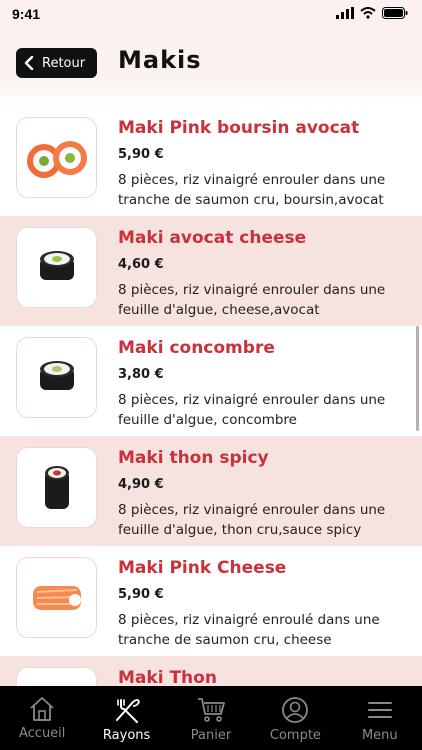 The image size is (422, 750). Describe the element at coordinates (239, 128) in the screenshot. I see `product-name: Maki Pink boursin avocat` at that location.